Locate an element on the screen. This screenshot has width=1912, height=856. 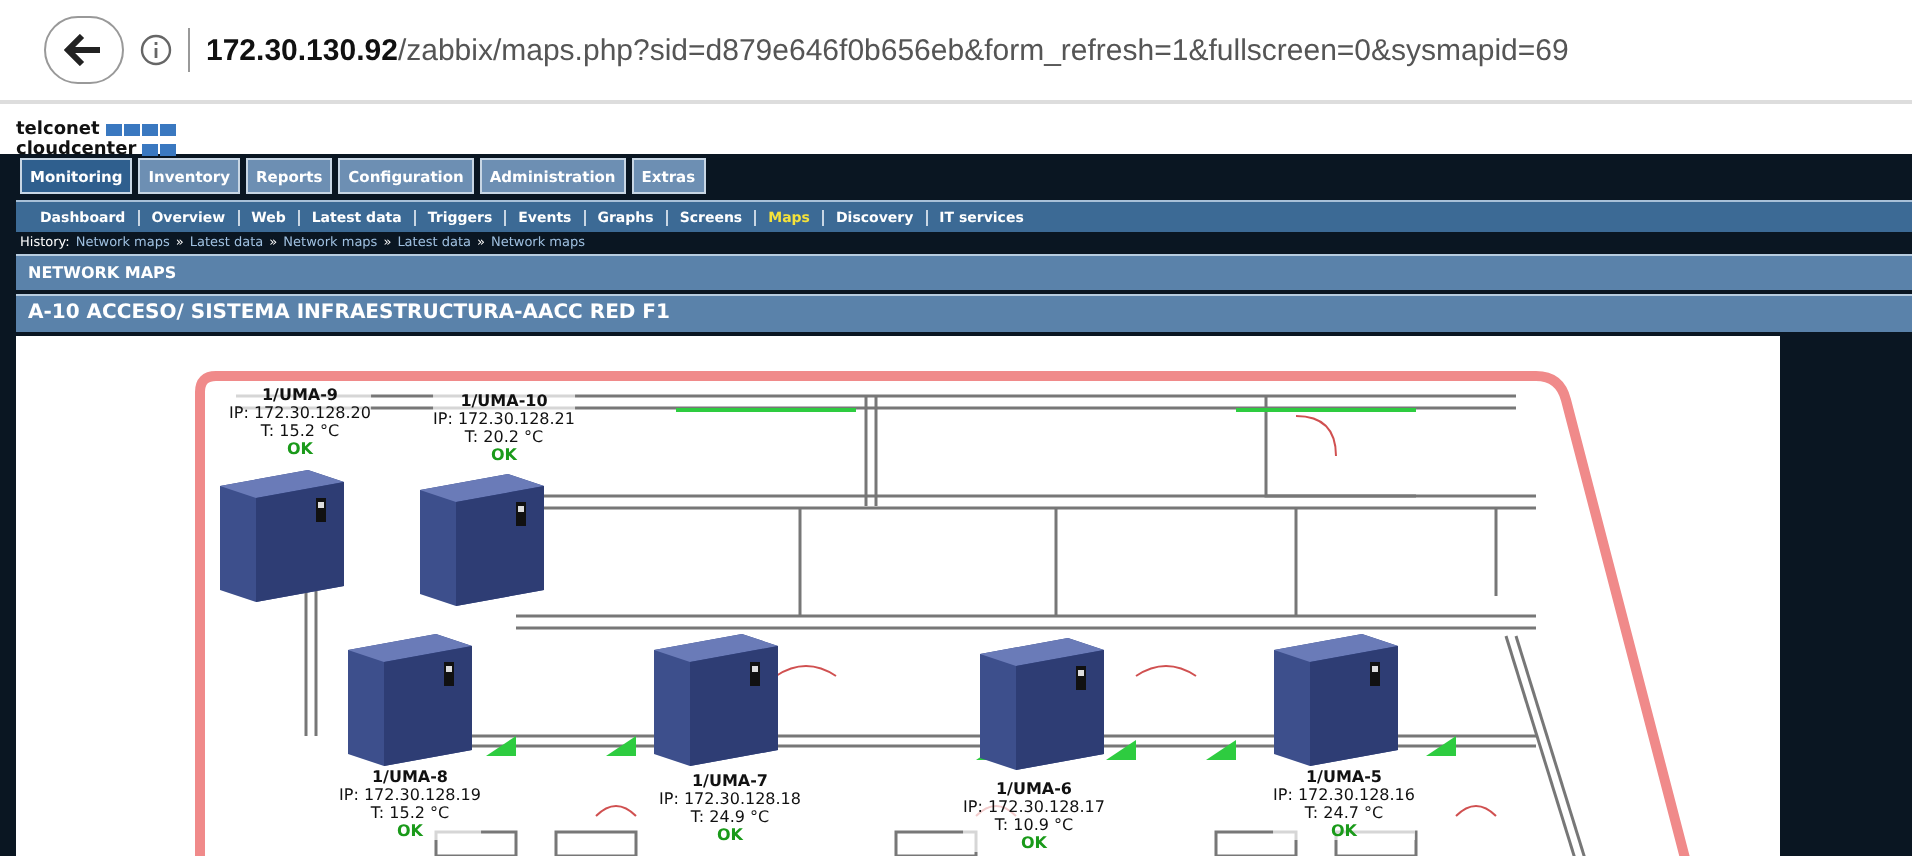
node-ip: IP: 172.30.128.18 is located at coordinates (730, 799).